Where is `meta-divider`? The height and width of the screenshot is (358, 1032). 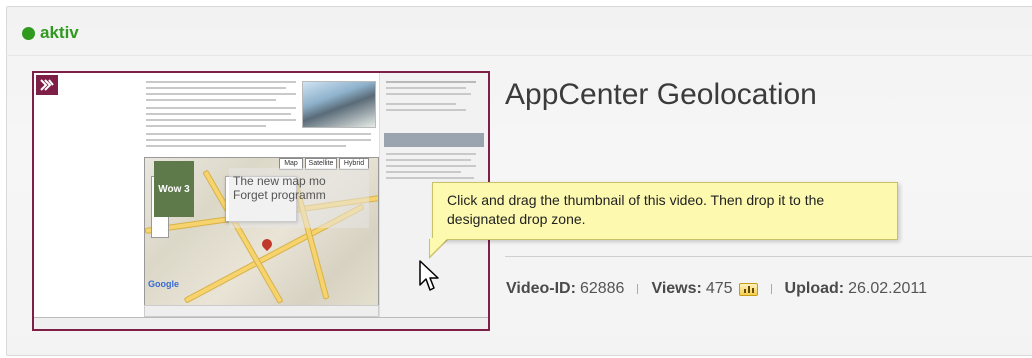 meta-divider is located at coordinates (768, 256).